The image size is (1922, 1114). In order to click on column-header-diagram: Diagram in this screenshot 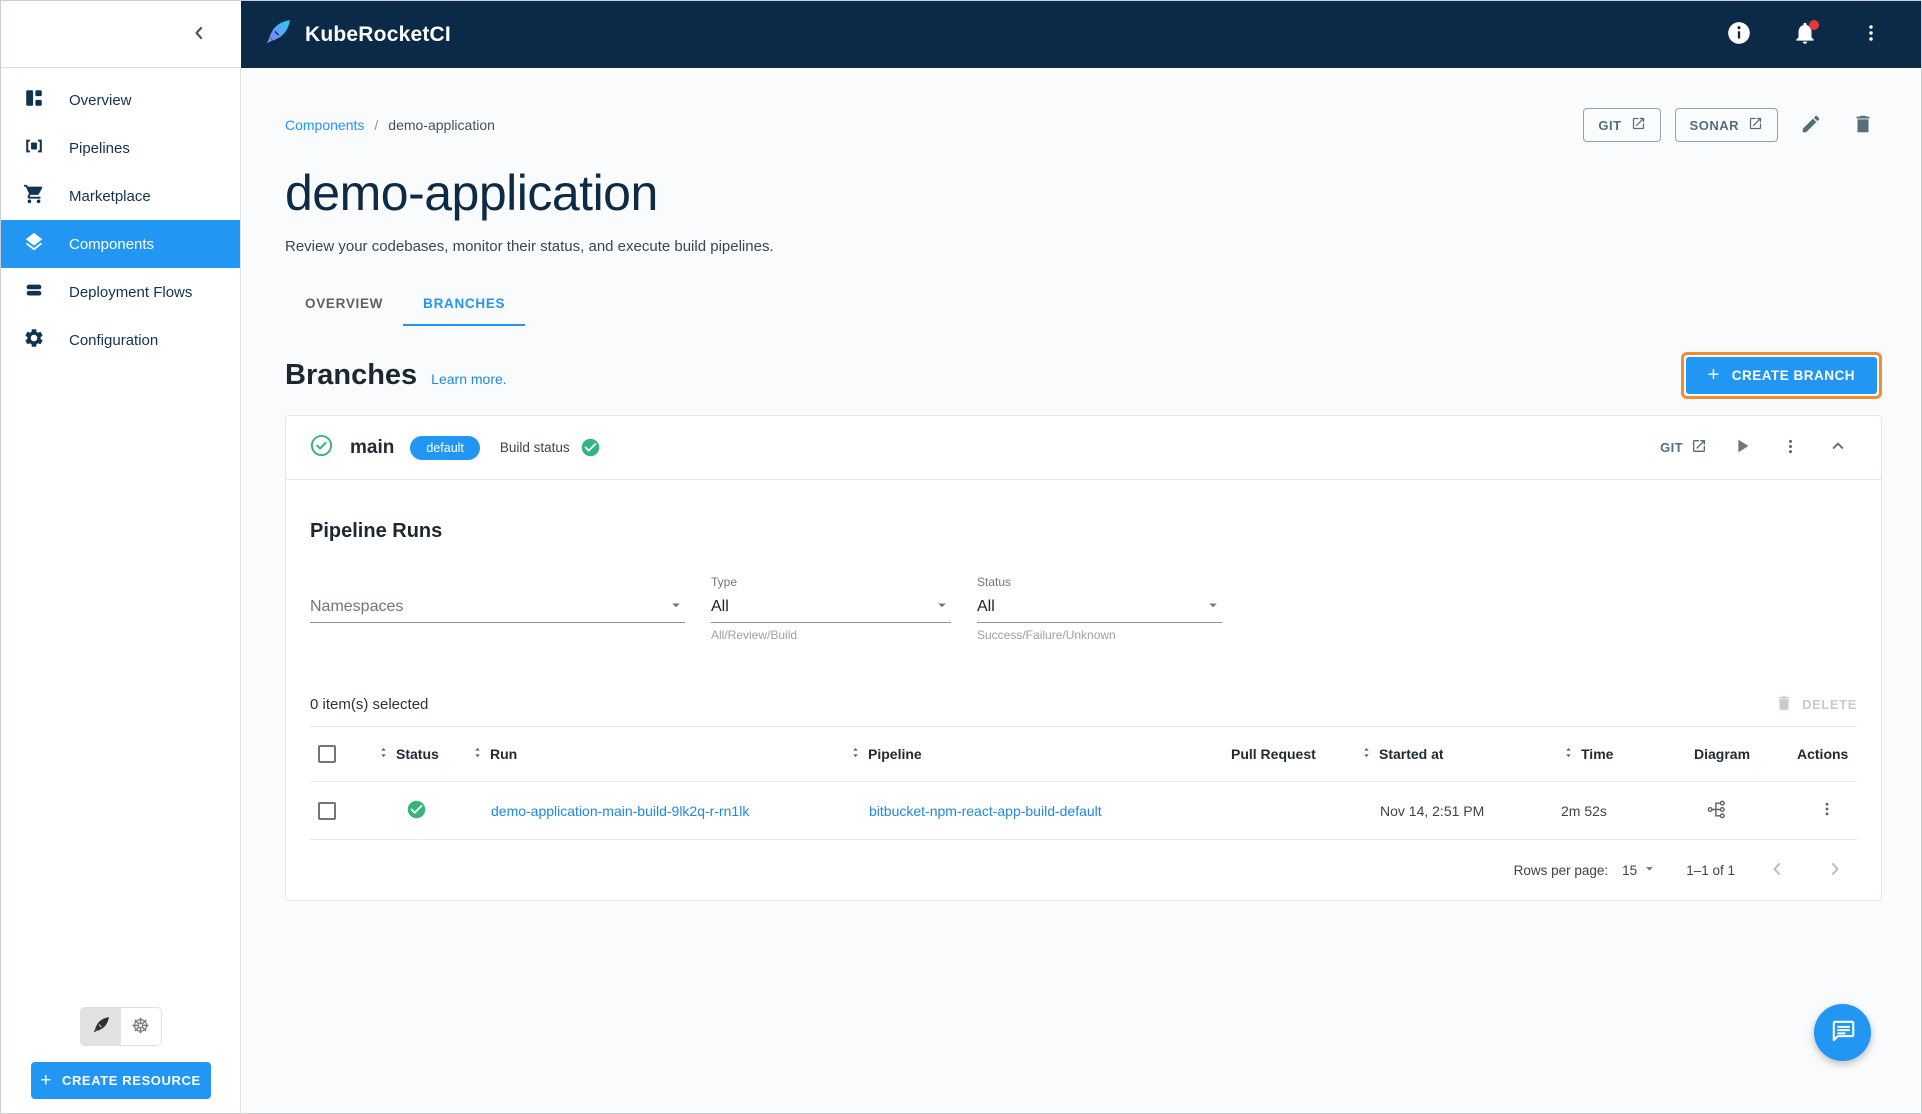, I will do `click(1722, 754)`.